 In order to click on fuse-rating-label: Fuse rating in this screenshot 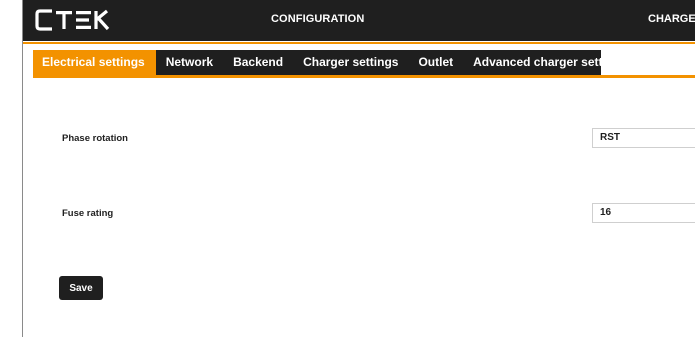, I will do `click(88, 213)`.